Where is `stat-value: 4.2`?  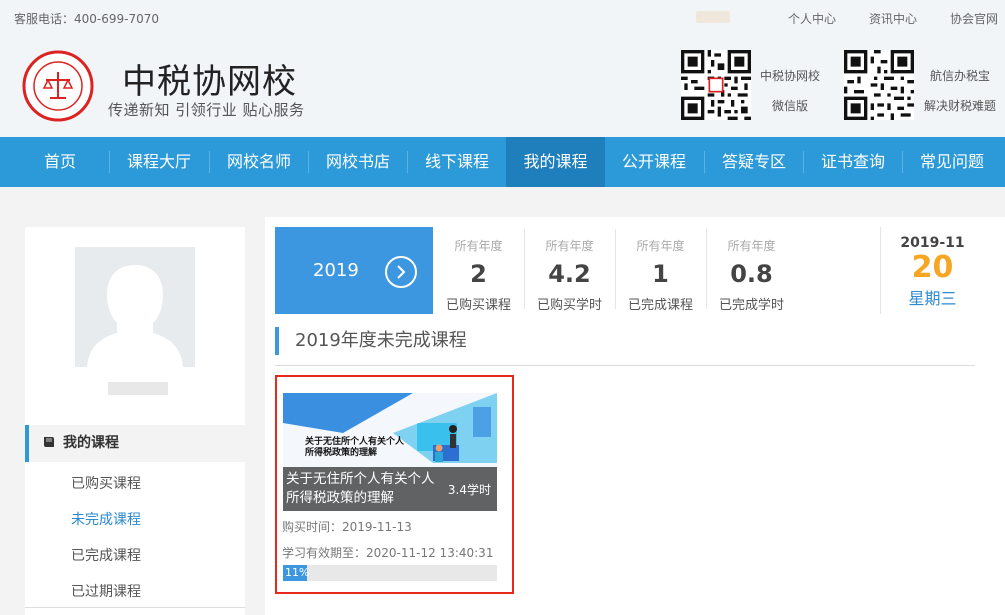
stat-value: 4.2 is located at coordinates (569, 274).